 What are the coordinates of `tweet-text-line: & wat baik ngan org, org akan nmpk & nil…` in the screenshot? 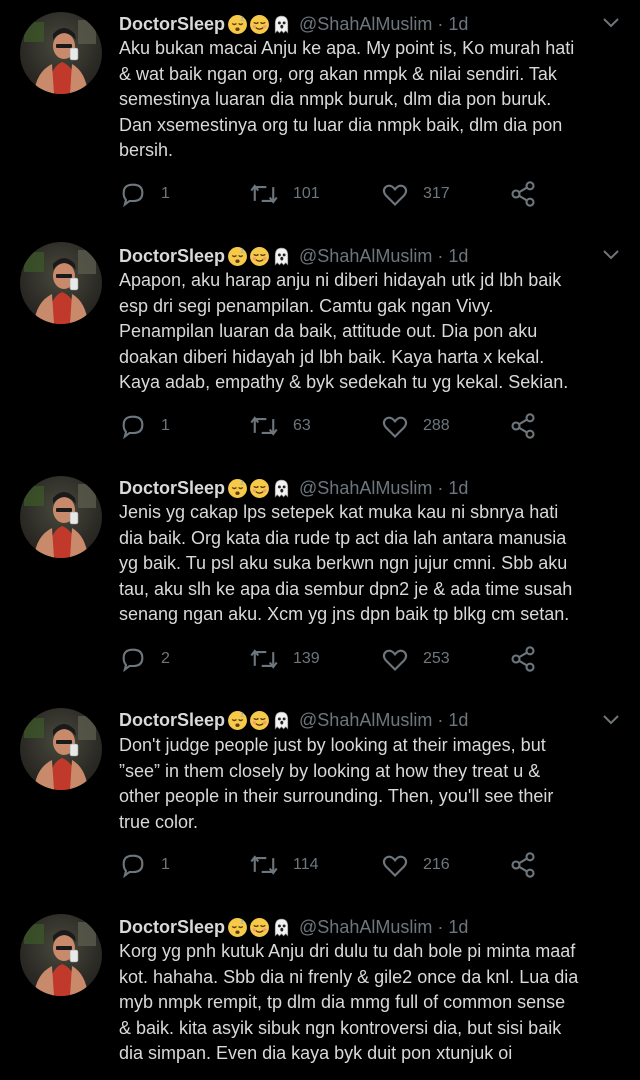 It's located at (338, 73).